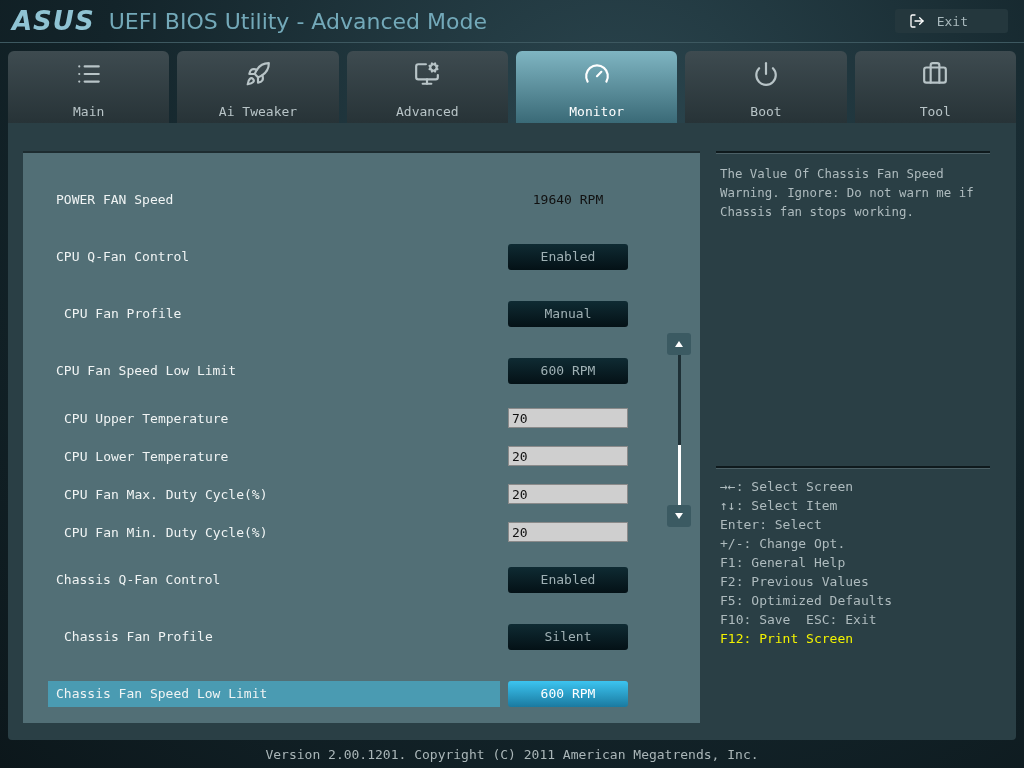 The image size is (1024, 768). What do you see at coordinates (274, 636) in the screenshot?
I see `setting-label: Chassis Fan Profile` at bounding box center [274, 636].